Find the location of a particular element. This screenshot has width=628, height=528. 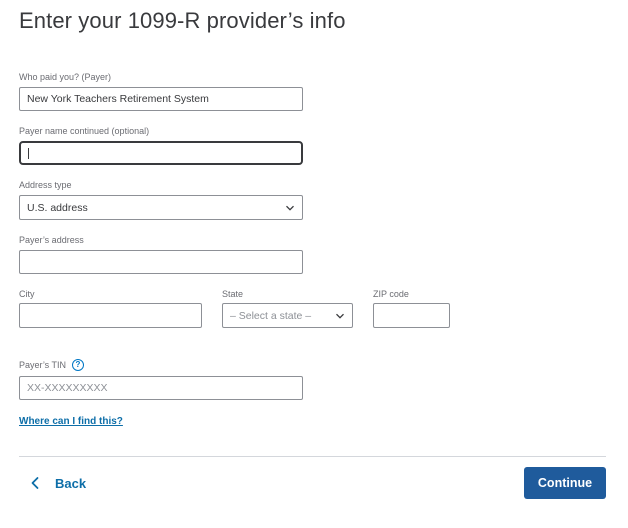

back-button: Back is located at coordinates (58, 483).